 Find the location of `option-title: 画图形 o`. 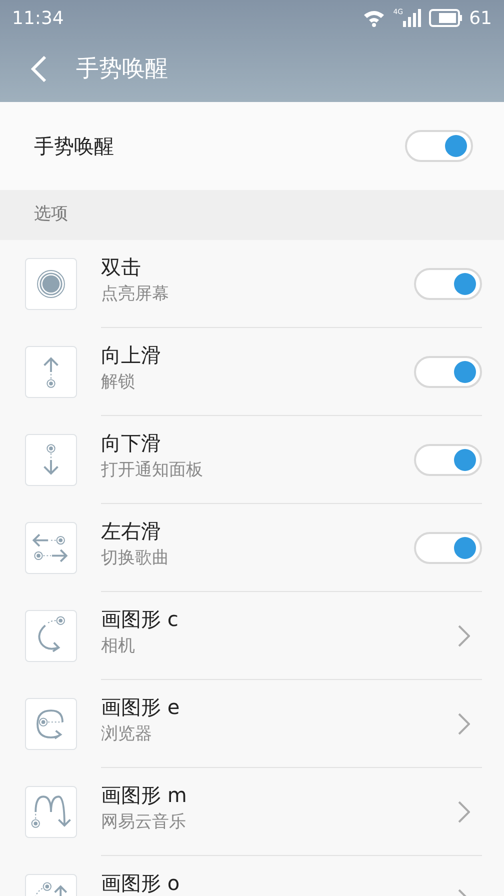

option-title: 画图形 o is located at coordinates (141, 883).